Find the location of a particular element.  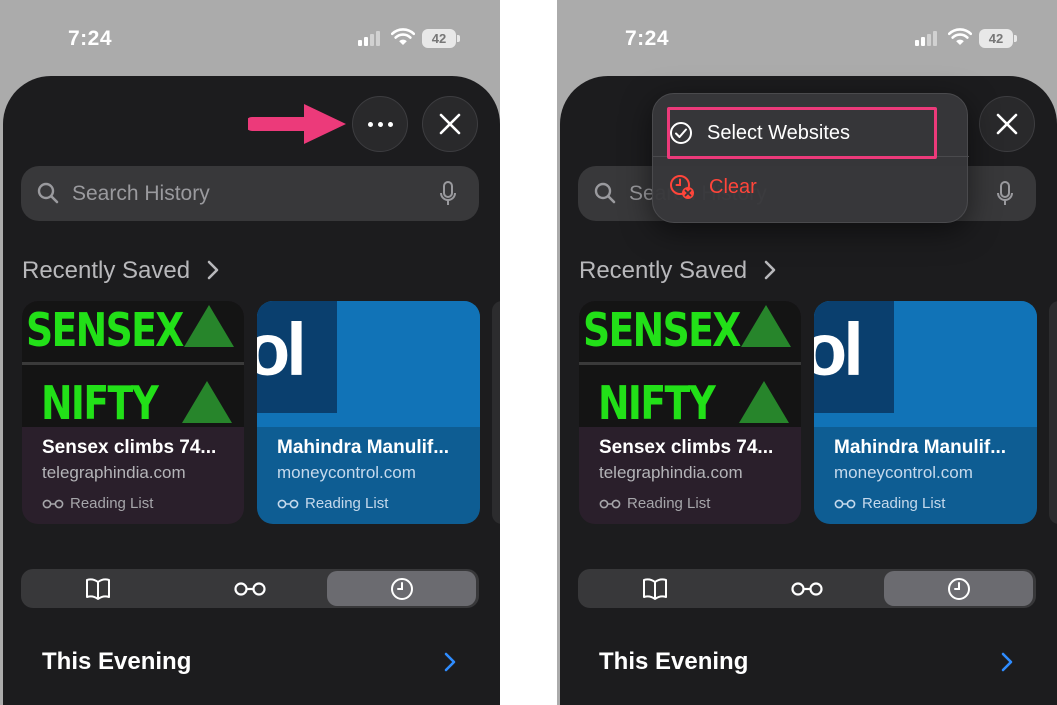

annotation-highlight-box is located at coordinates (802, 133).